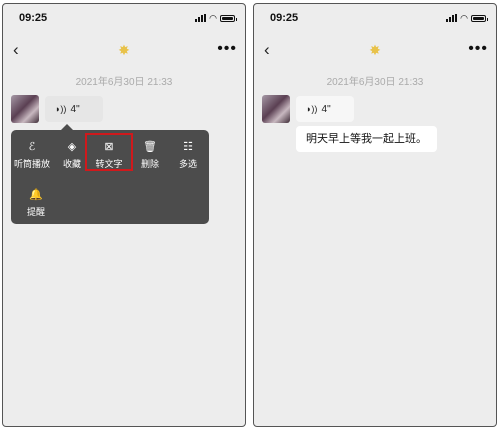 This screenshot has height=428, width=500. I want to click on menu-item-label: 听筒播放, so click(31, 164).